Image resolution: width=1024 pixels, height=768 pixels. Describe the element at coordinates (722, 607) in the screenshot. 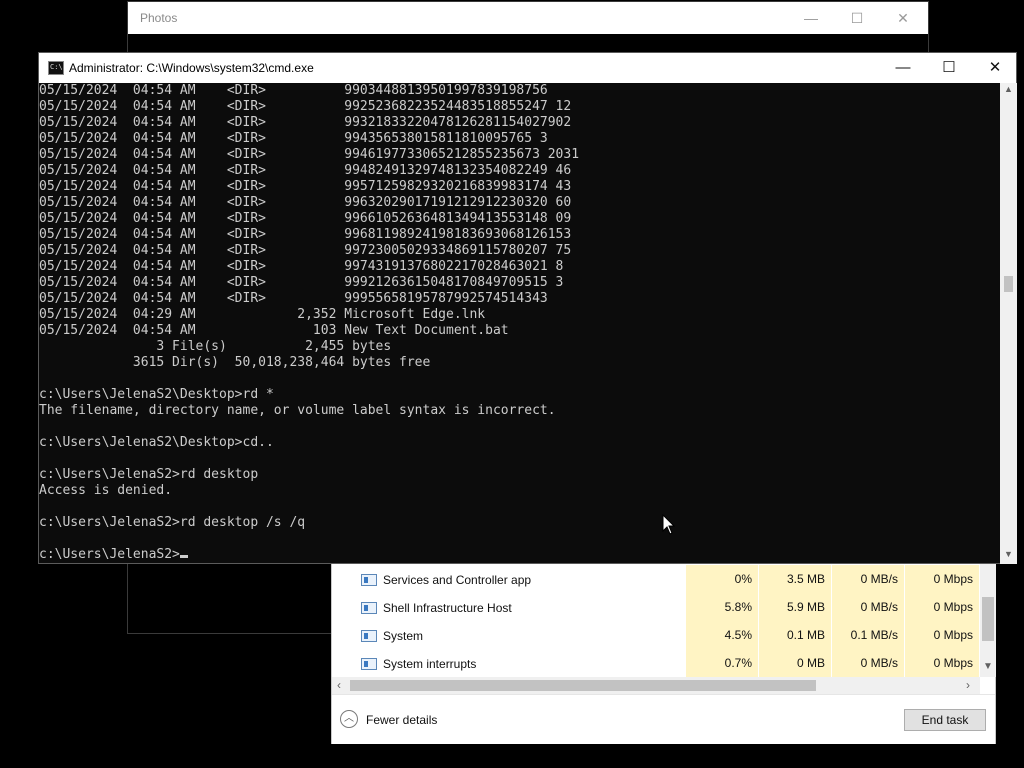

I see `cpu-cell: 5.8%` at that location.